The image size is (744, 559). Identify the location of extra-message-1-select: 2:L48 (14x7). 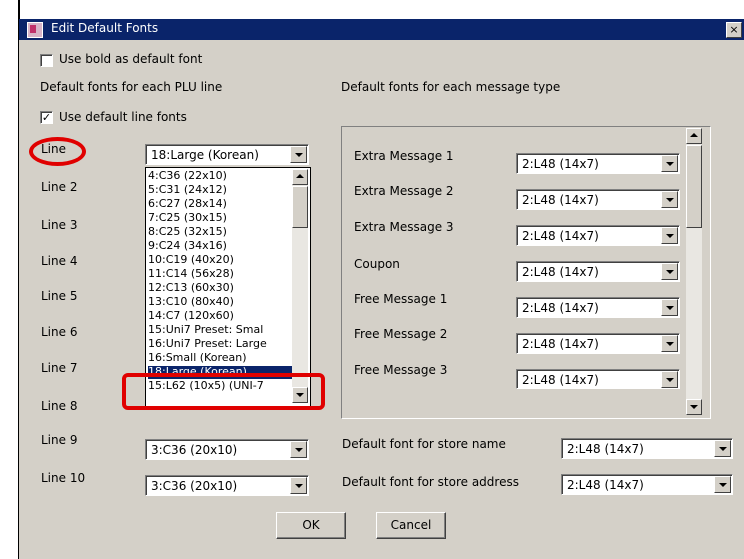
(598, 163).